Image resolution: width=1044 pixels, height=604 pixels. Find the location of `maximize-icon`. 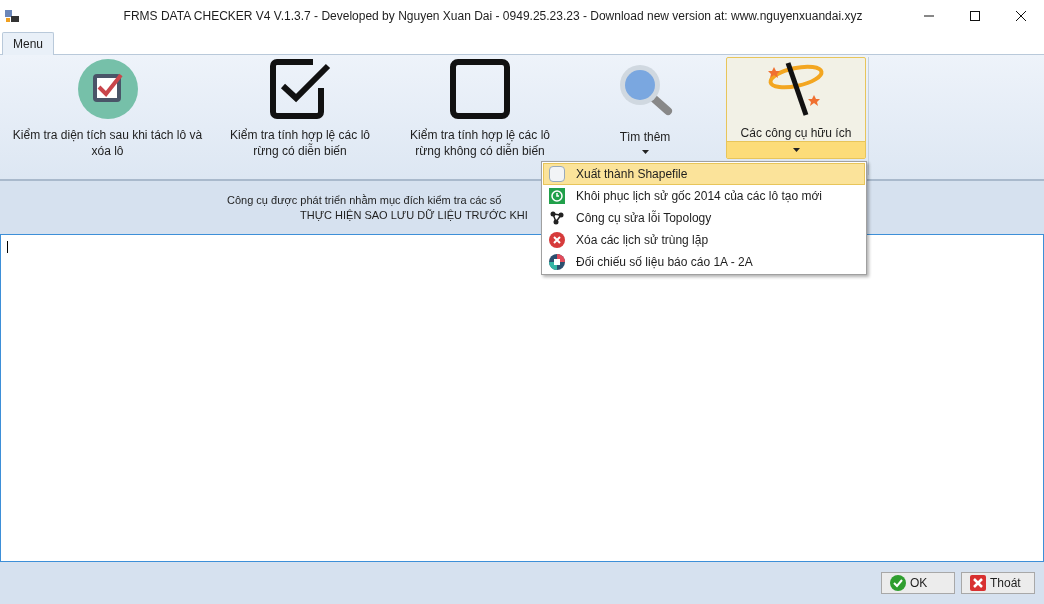

maximize-icon is located at coordinates (975, 16).